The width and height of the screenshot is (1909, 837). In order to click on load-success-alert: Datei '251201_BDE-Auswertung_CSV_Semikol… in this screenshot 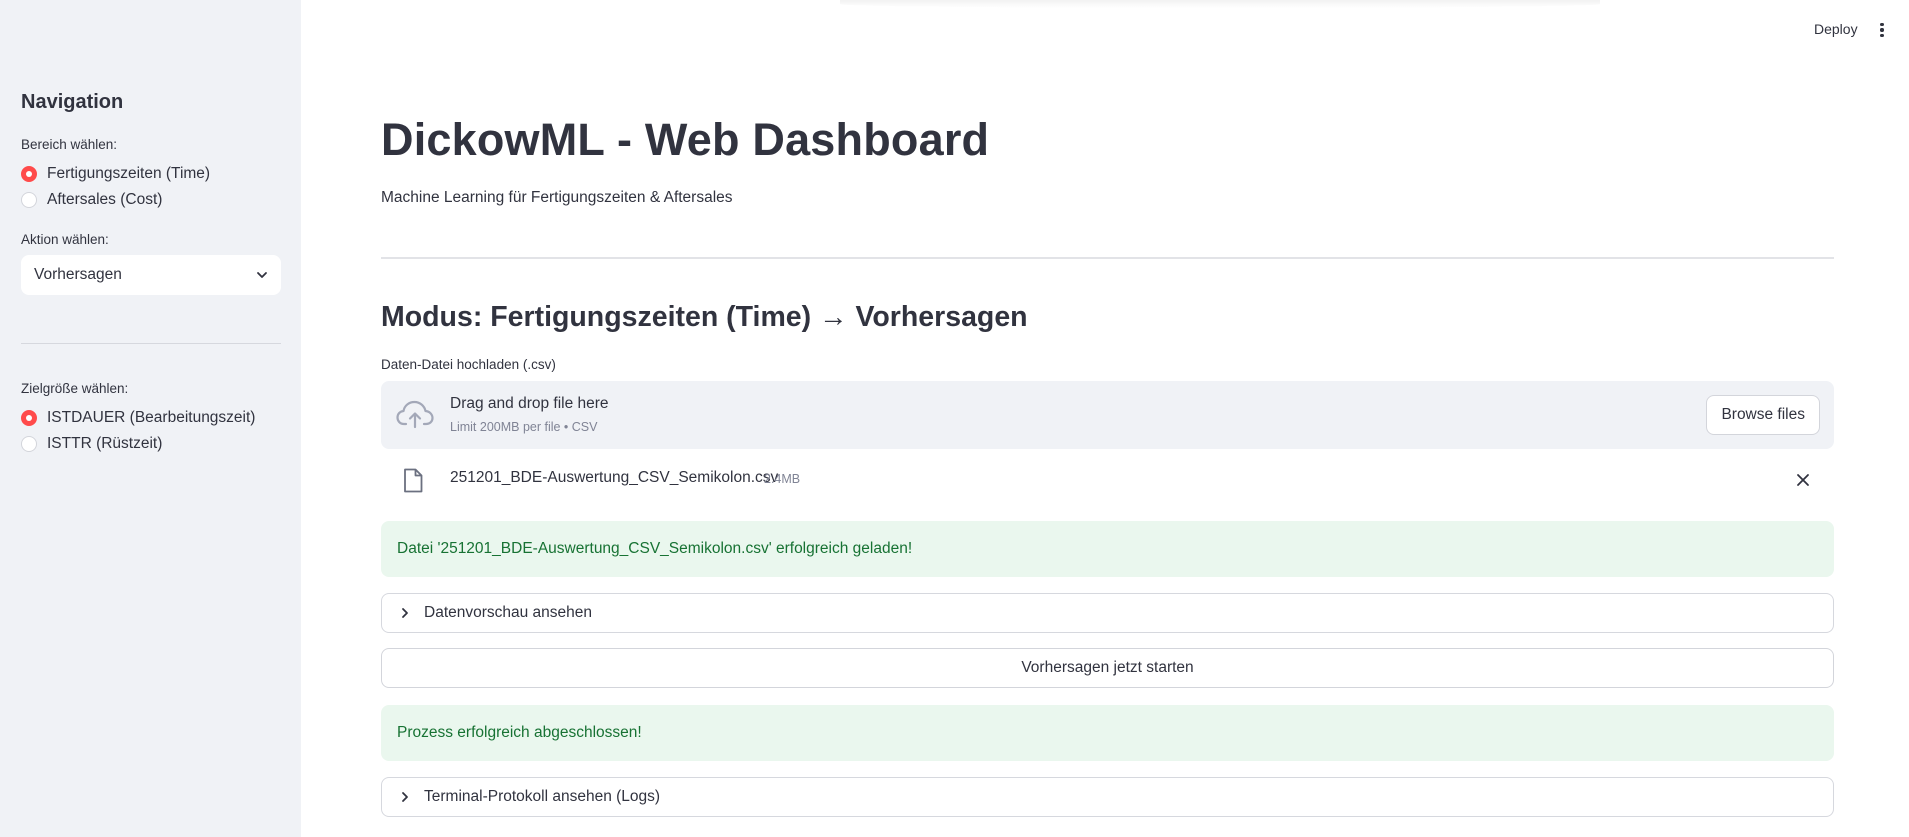, I will do `click(1107, 549)`.